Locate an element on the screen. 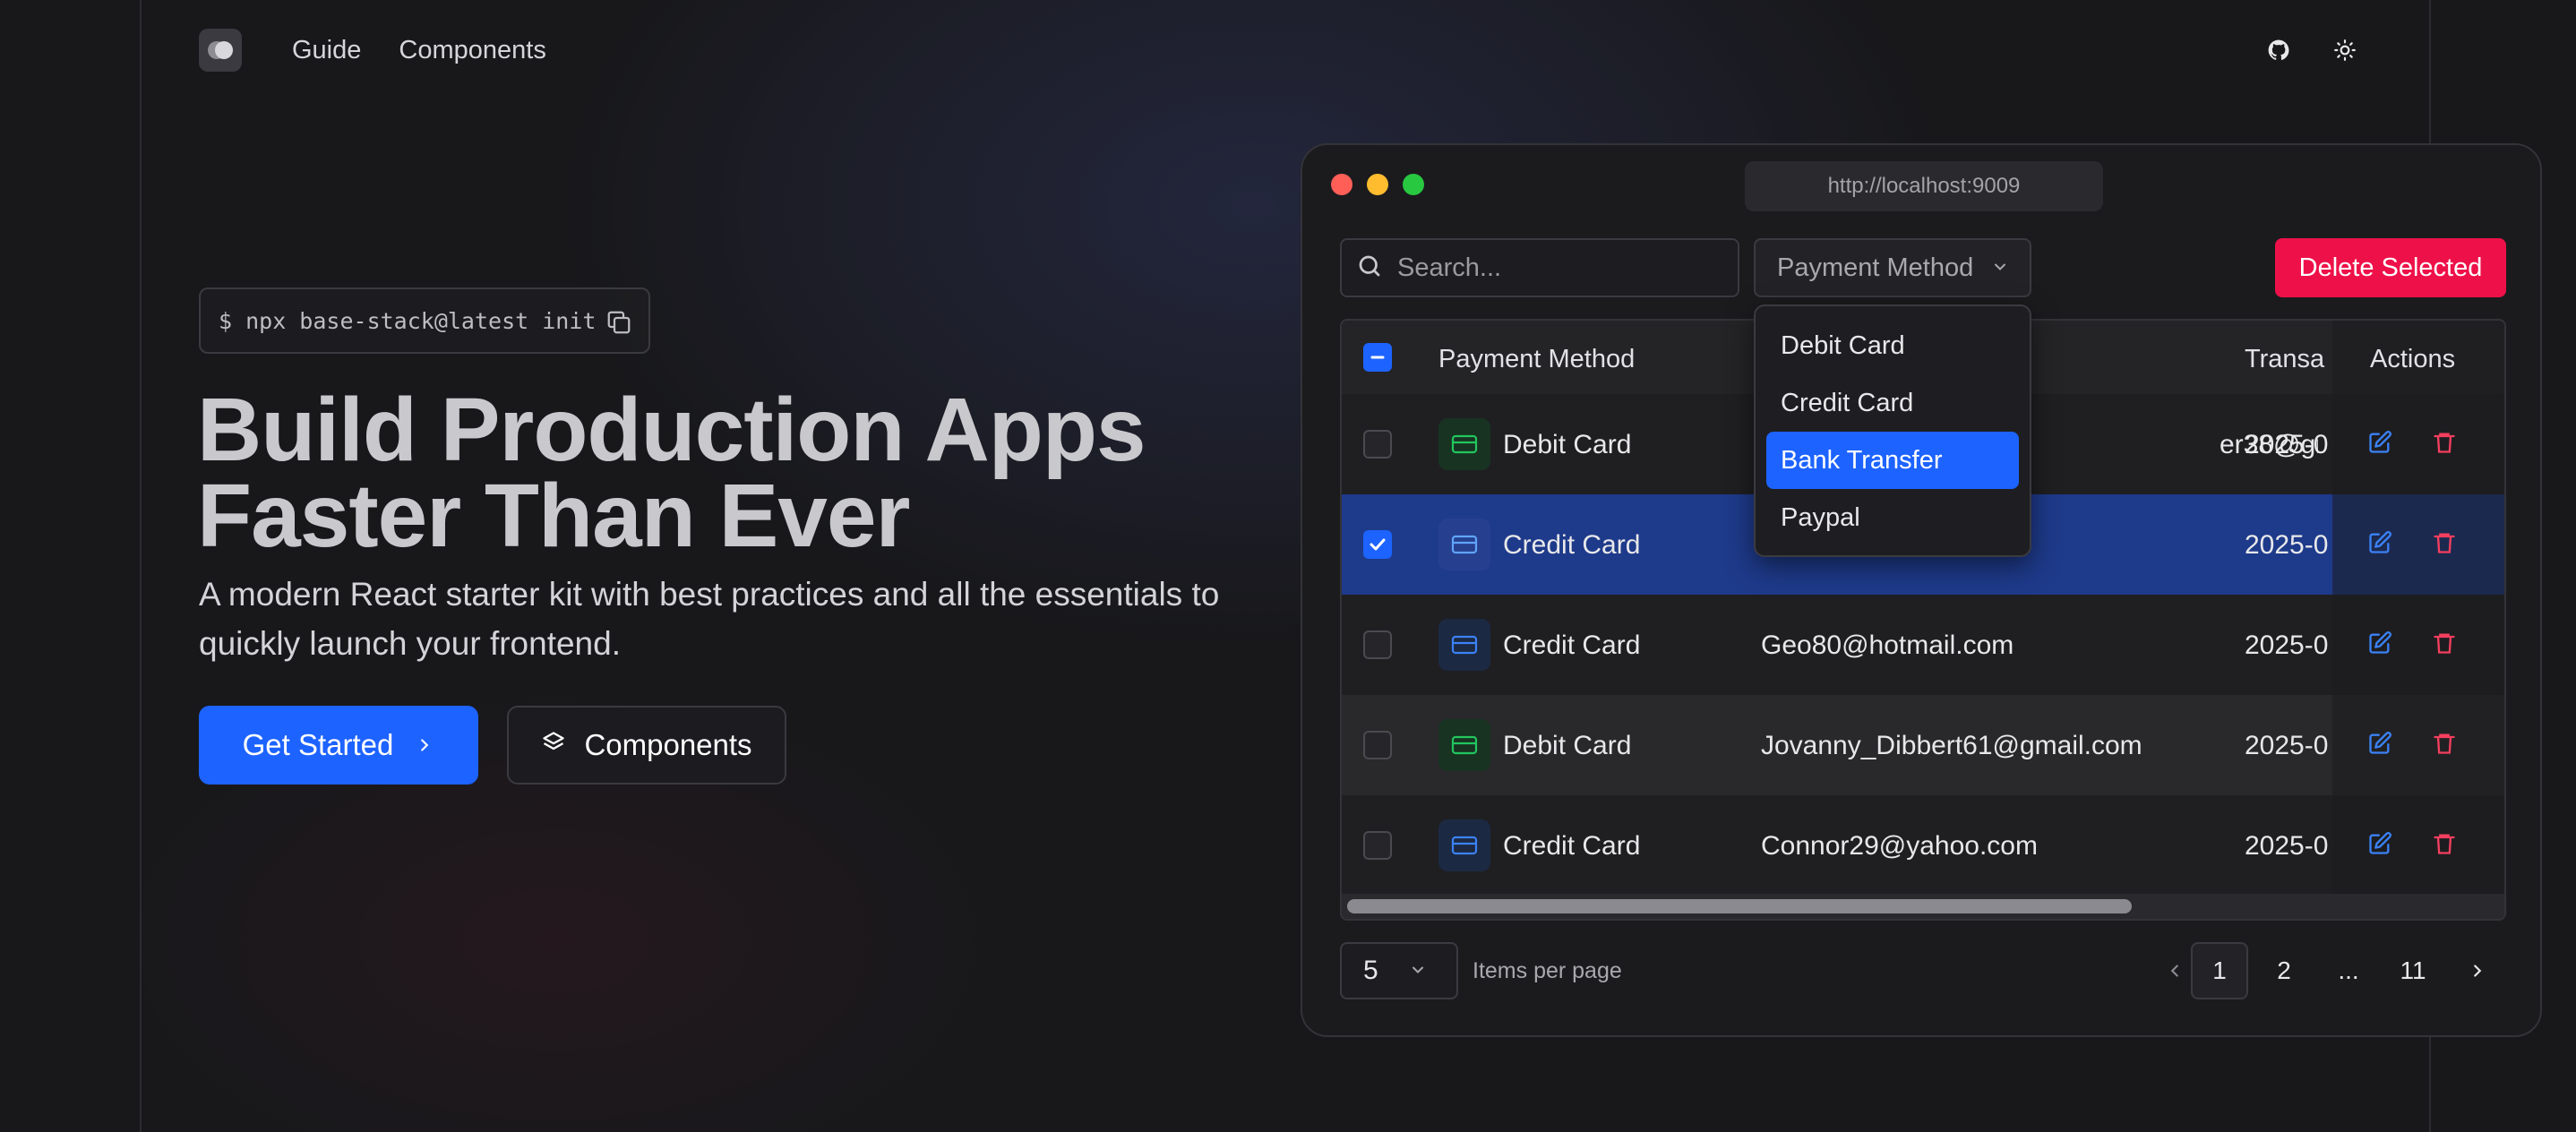  address-bar: http://localhost:9009 is located at coordinates (1924, 186).